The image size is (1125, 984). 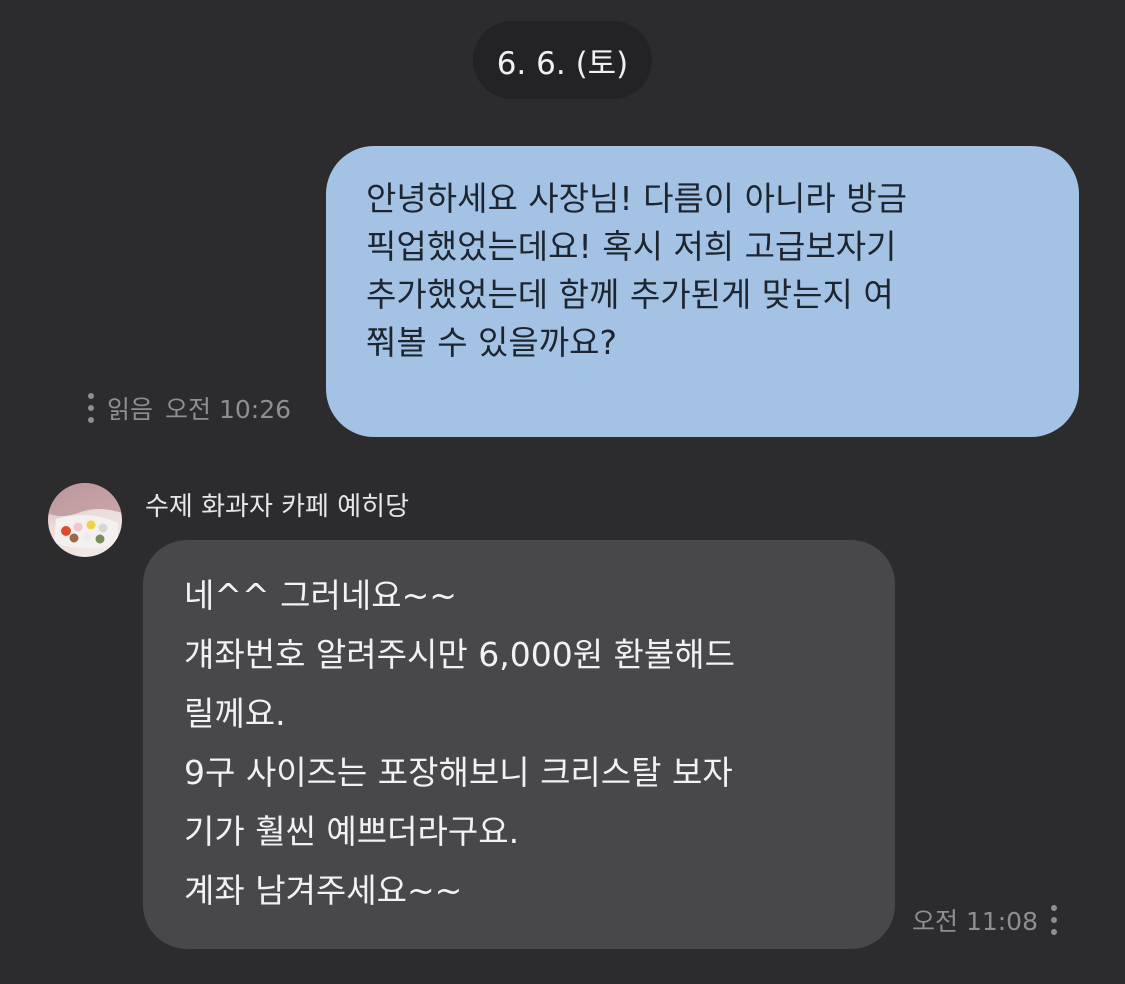 I want to click on incoming-message-meta: 오전 11:08, so click(x=985, y=920).